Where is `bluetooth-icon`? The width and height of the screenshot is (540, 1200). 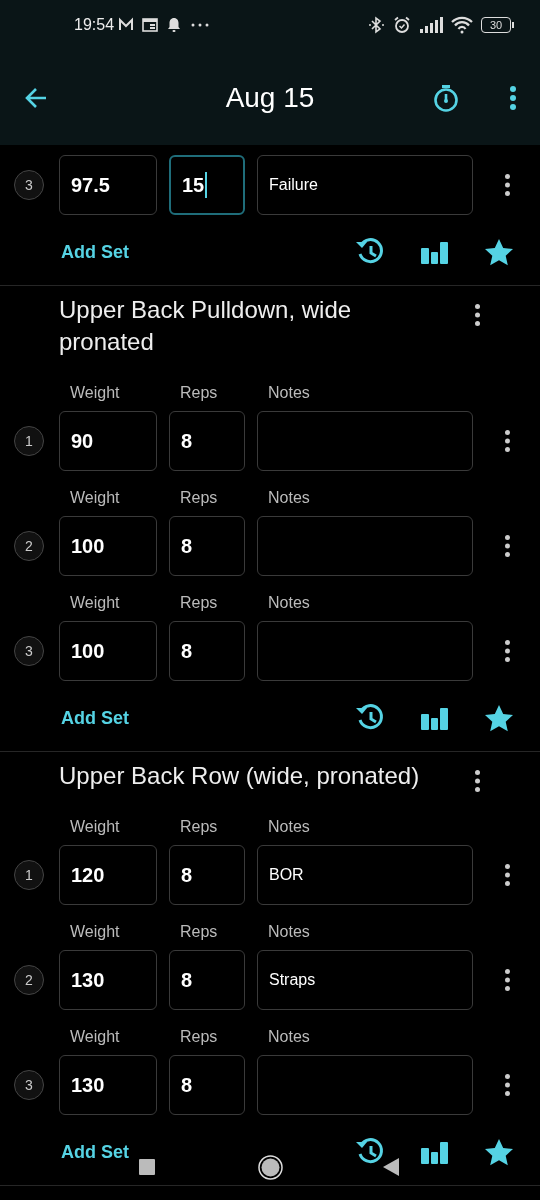 bluetooth-icon is located at coordinates (376, 25).